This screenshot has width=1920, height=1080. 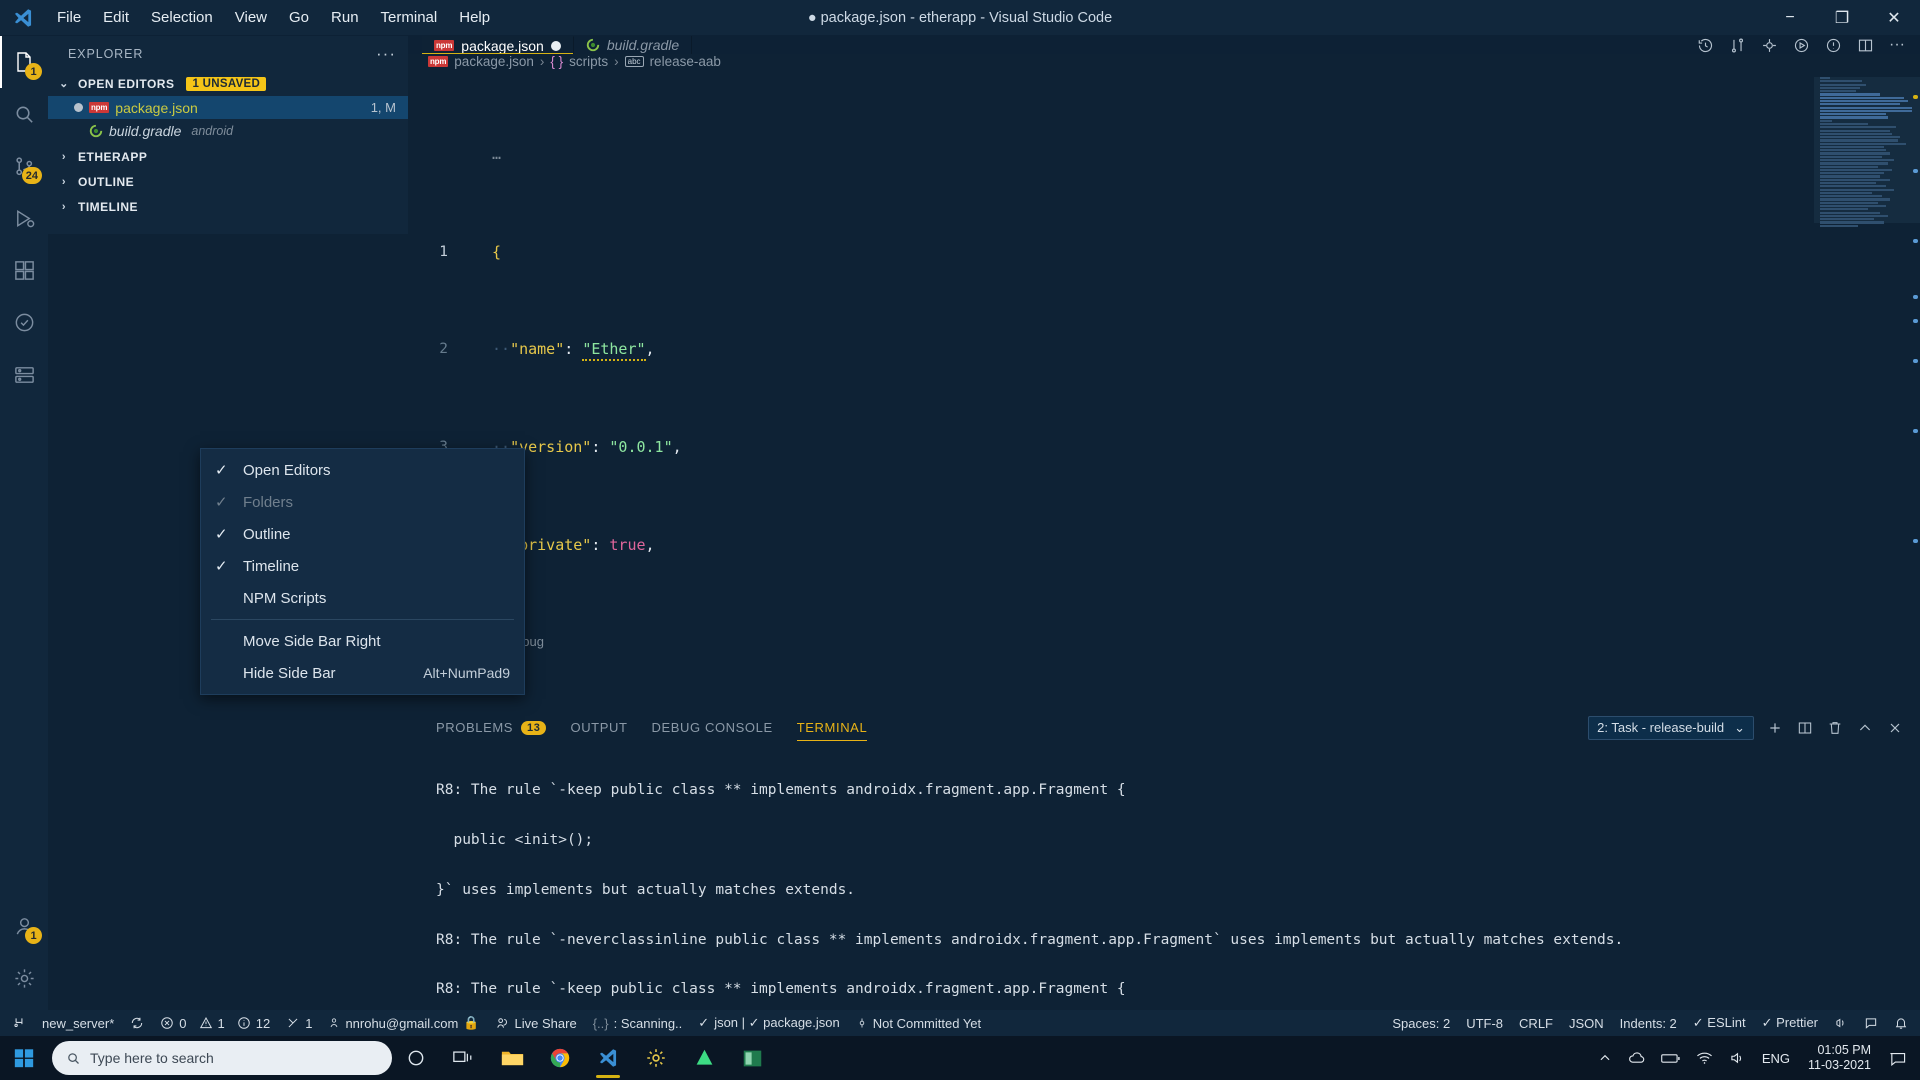 I want to click on menu-view: View, so click(x=251, y=18).